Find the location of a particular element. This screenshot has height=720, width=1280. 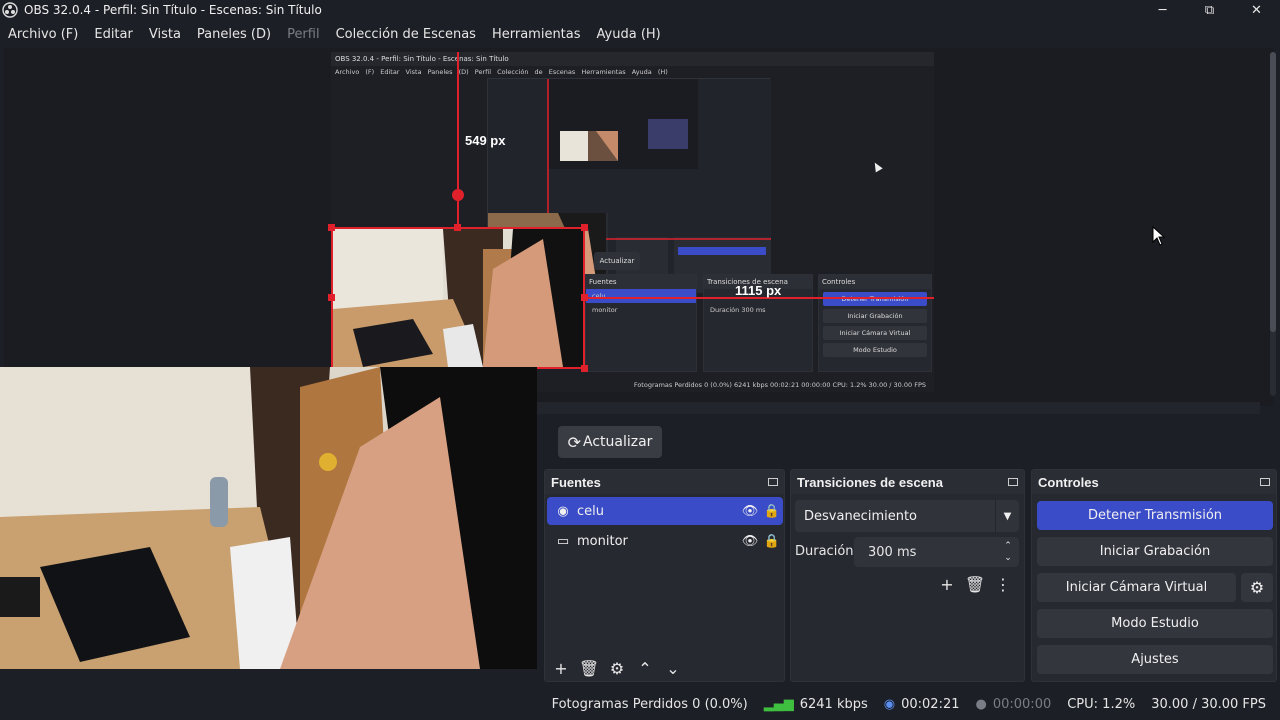

transition-select: Desvanecimiento ▼ is located at coordinates (907, 516).